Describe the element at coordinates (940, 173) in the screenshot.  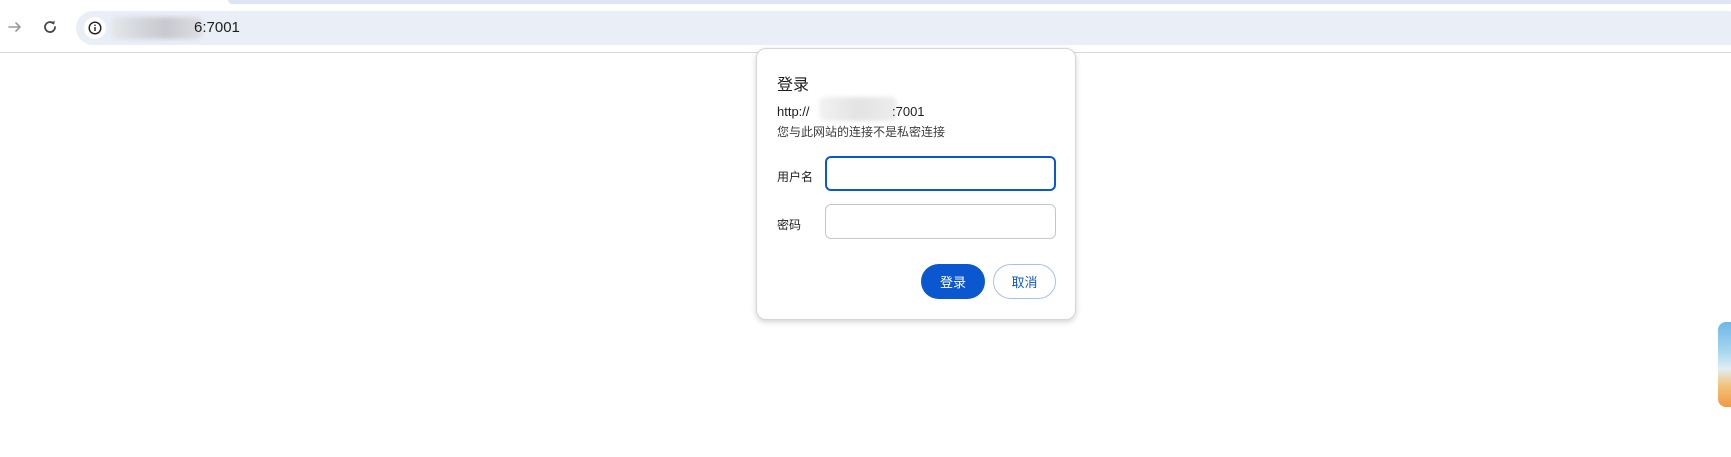
I see `username-field` at that location.